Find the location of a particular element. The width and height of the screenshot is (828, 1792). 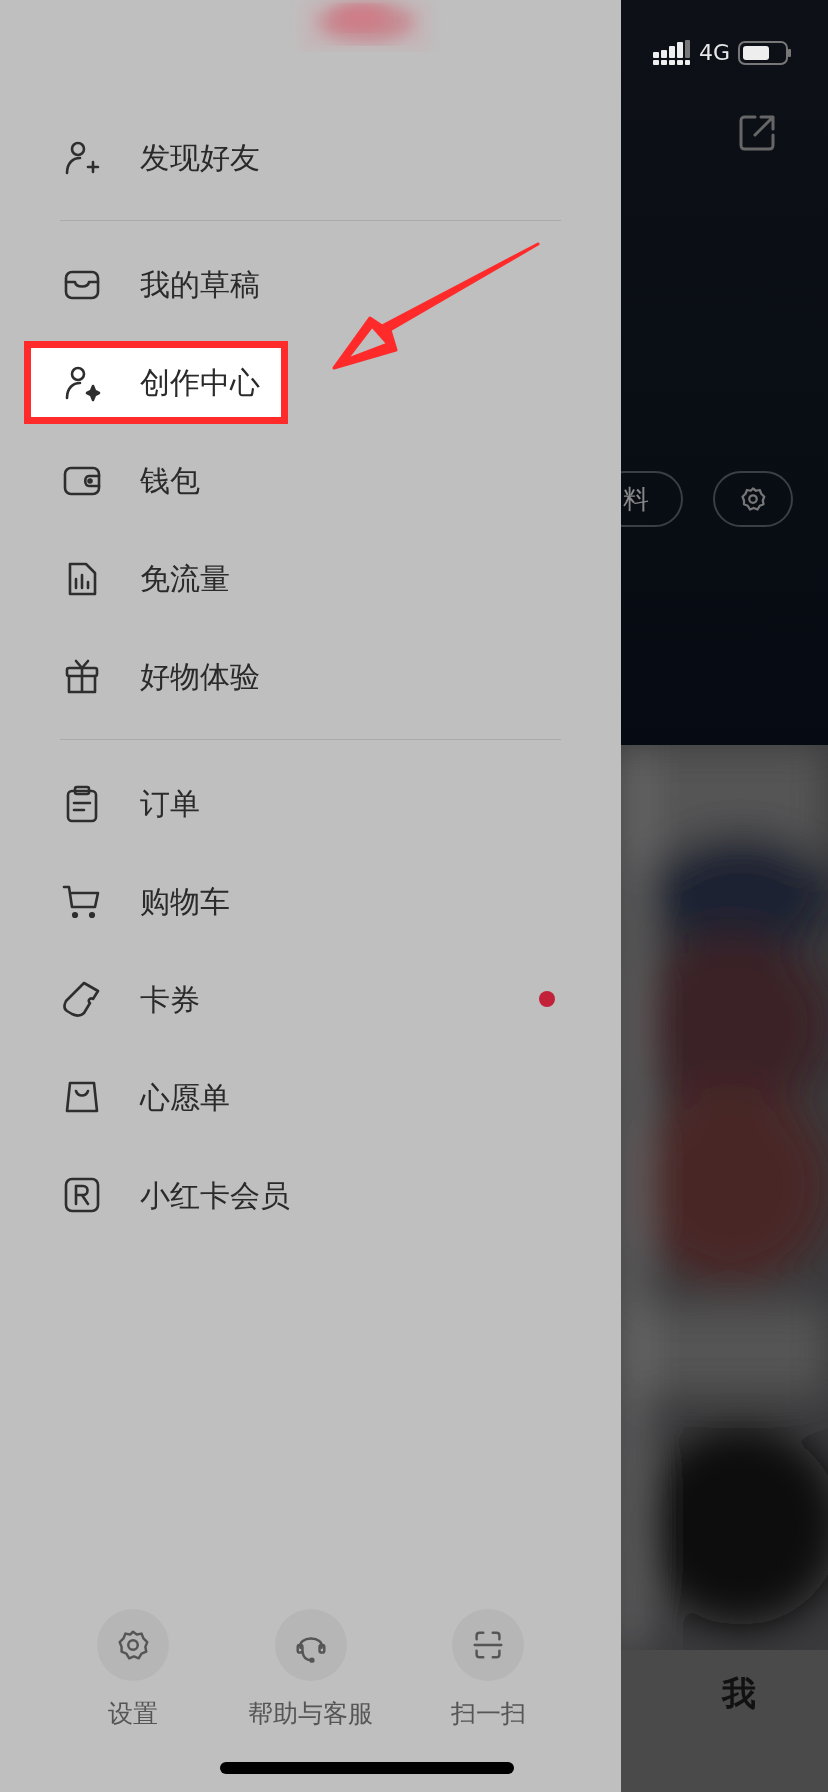

menu-item: 我的草稿 is located at coordinates (200, 284).